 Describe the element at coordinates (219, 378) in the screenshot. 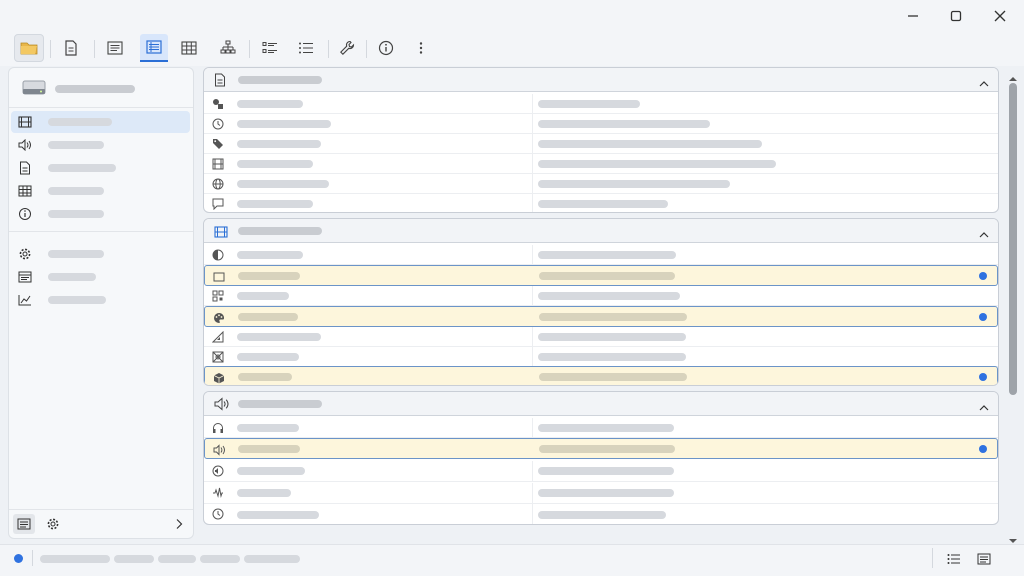

I see `cube-icon` at that location.